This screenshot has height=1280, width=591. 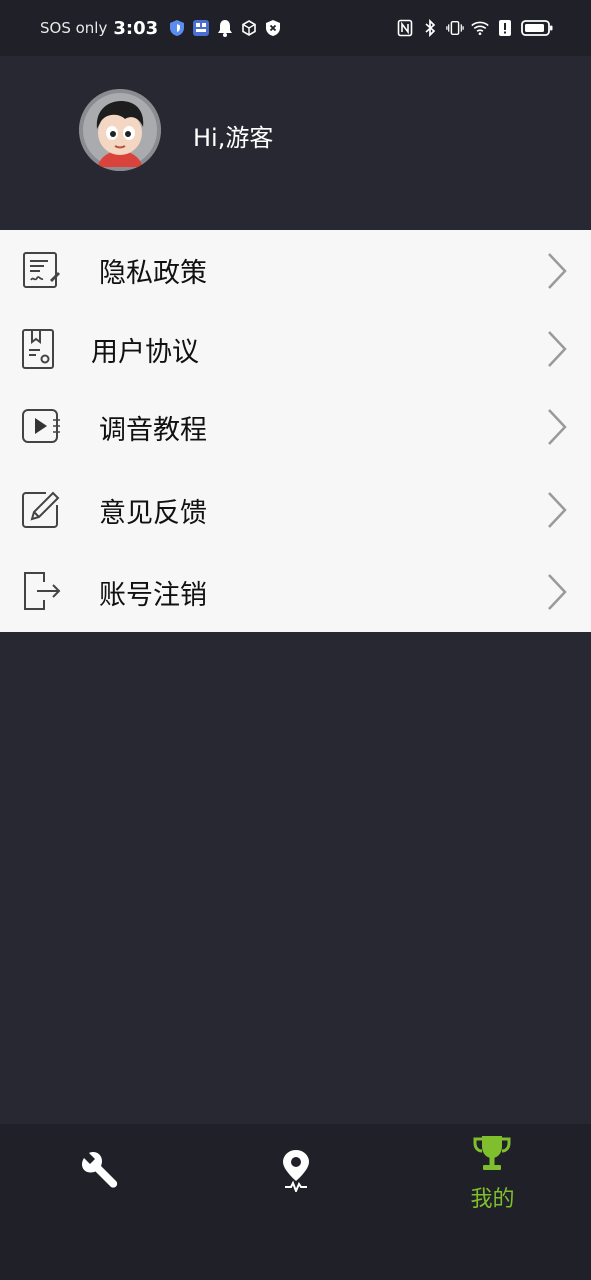 I want to click on avatar, so click(x=120, y=130).